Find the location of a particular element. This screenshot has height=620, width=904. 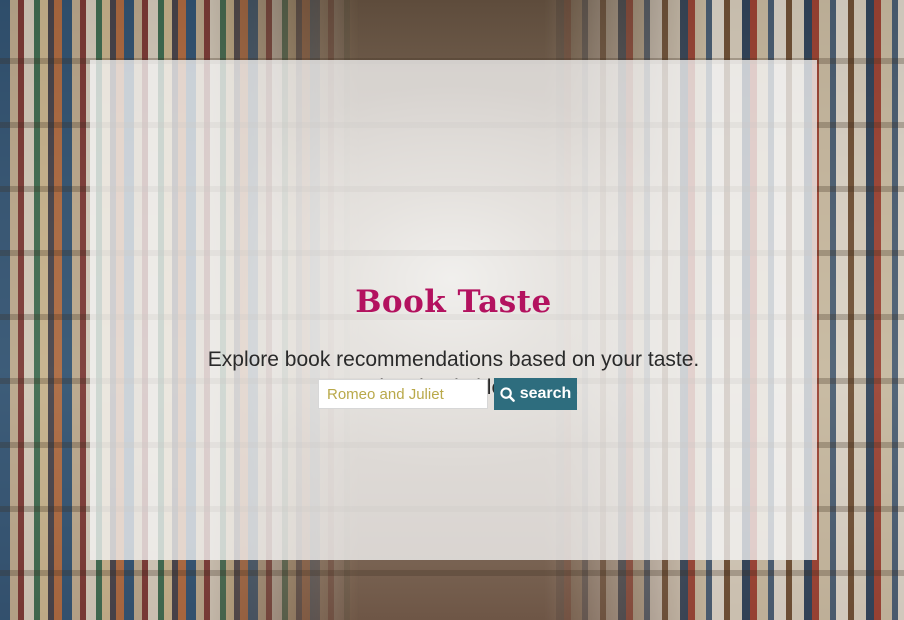

search-input is located at coordinates (403, 394).